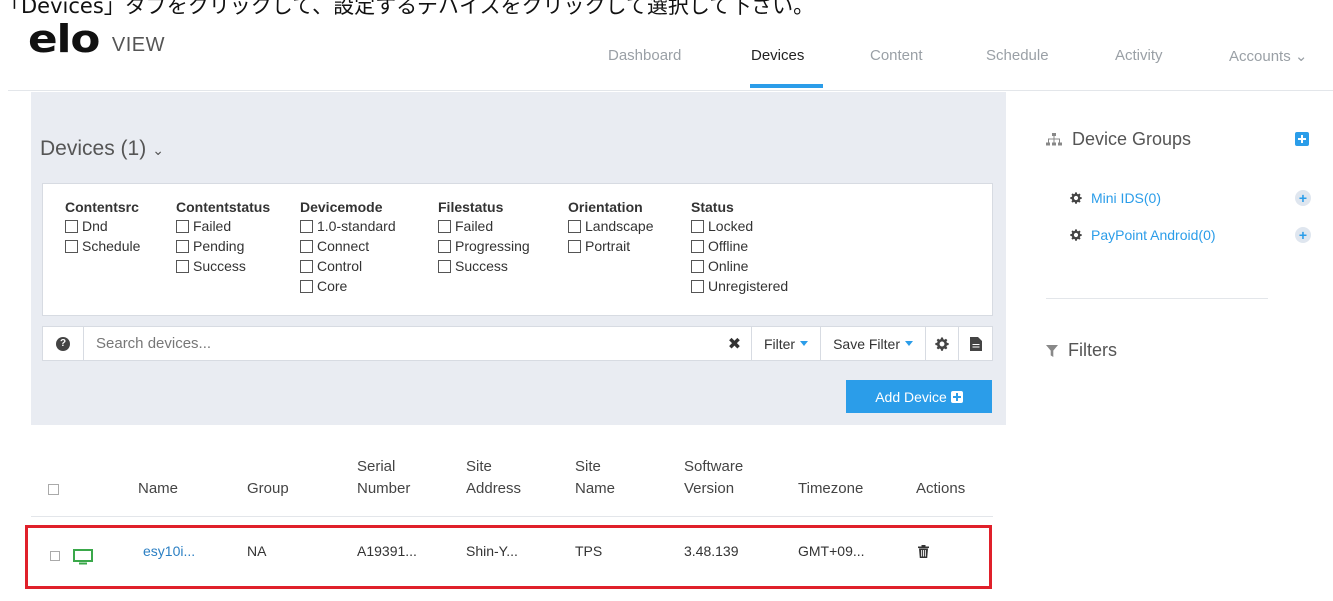  Describe the element at coordinates (779, 343) in the screenshot. I see `filter-label: Filter` at that location.